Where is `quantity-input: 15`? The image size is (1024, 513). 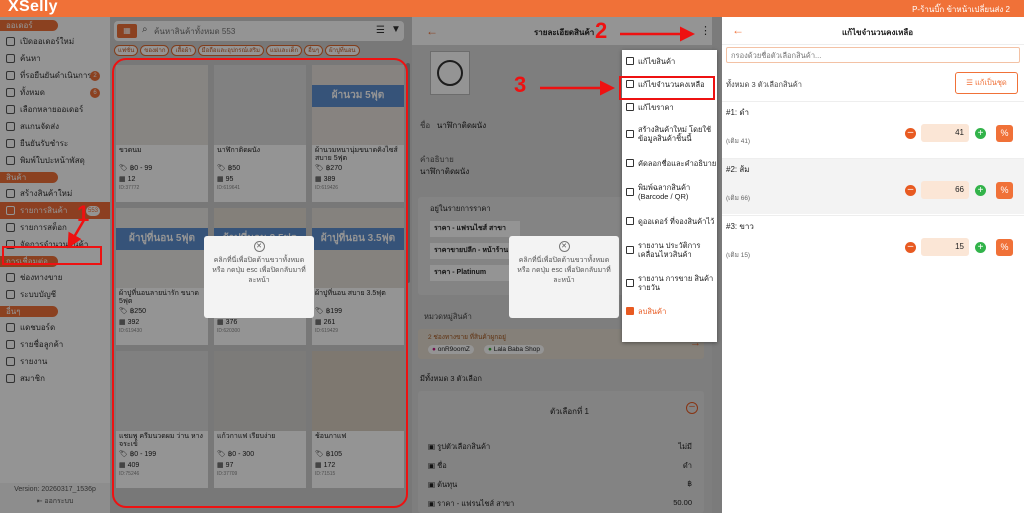 quantity-input: 15 is located at coordinates (945, 247).